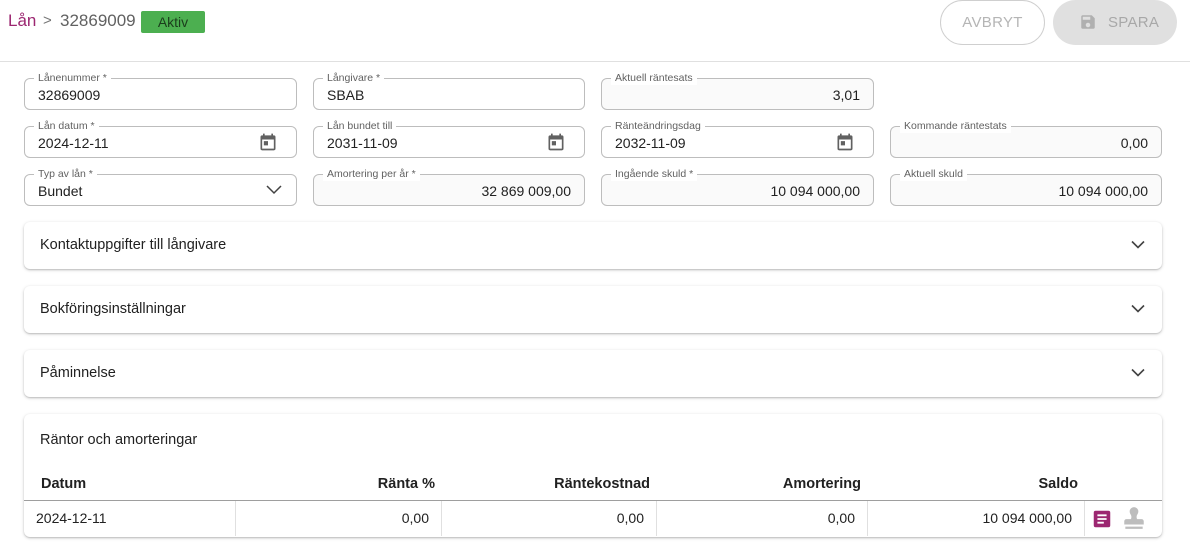 This screenshot has width=1190, height=547. Describe the element at coordinates (955, 126) in the screenshot. I see `upcoming-rate-label: Kommande räntestats` at that location.